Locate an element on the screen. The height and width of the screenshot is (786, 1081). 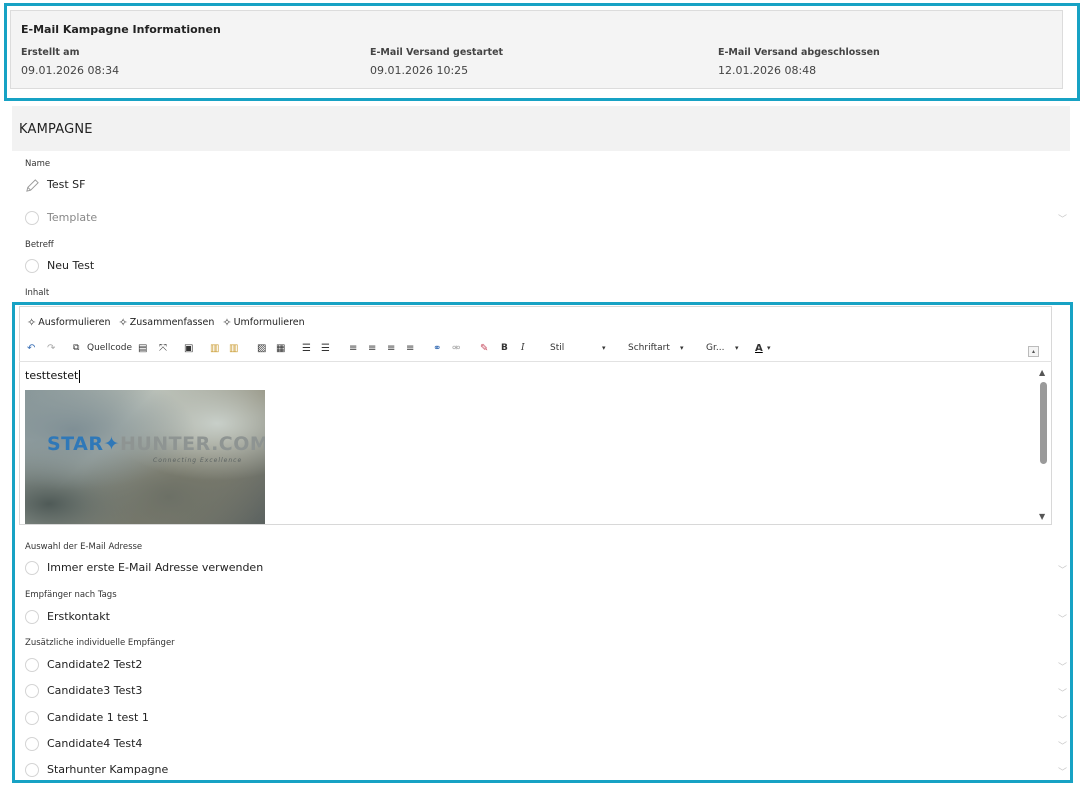
info-title: E-Mail Kampagne Informationen is located at coordinates (121, 29).